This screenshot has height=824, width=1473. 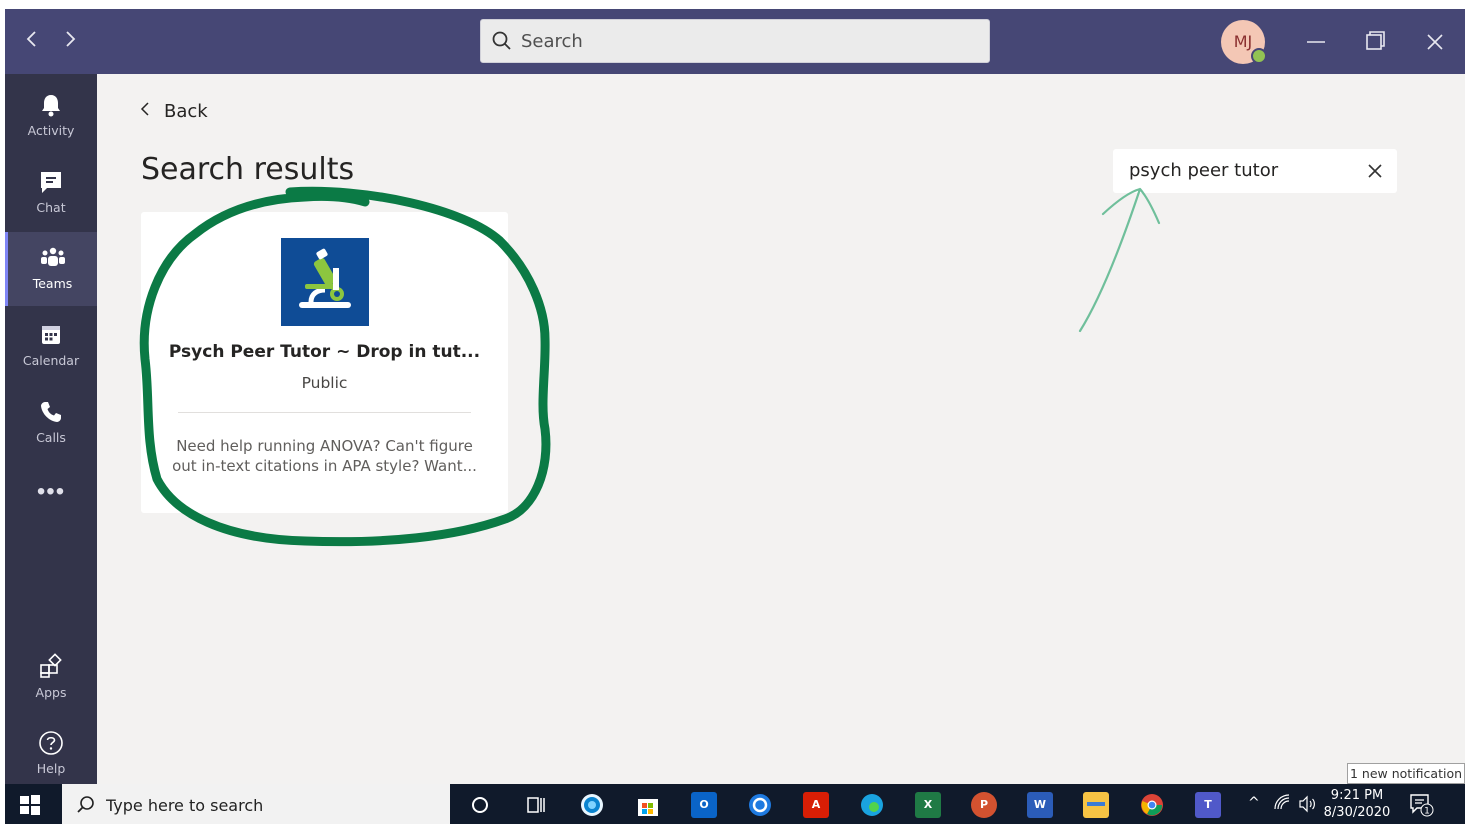 I want to click on microscope-icon, so click(x=325, y=282).